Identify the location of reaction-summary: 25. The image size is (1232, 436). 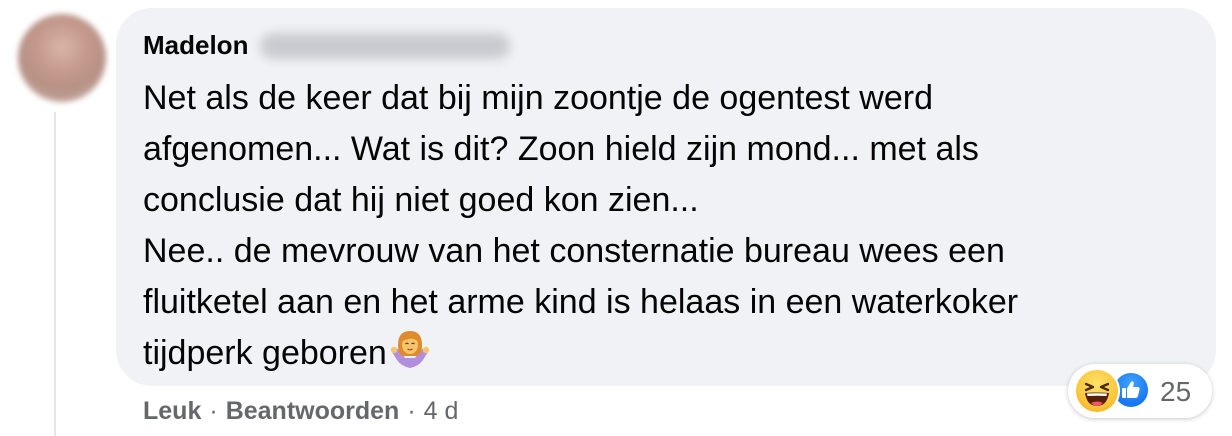
(1140, 391).